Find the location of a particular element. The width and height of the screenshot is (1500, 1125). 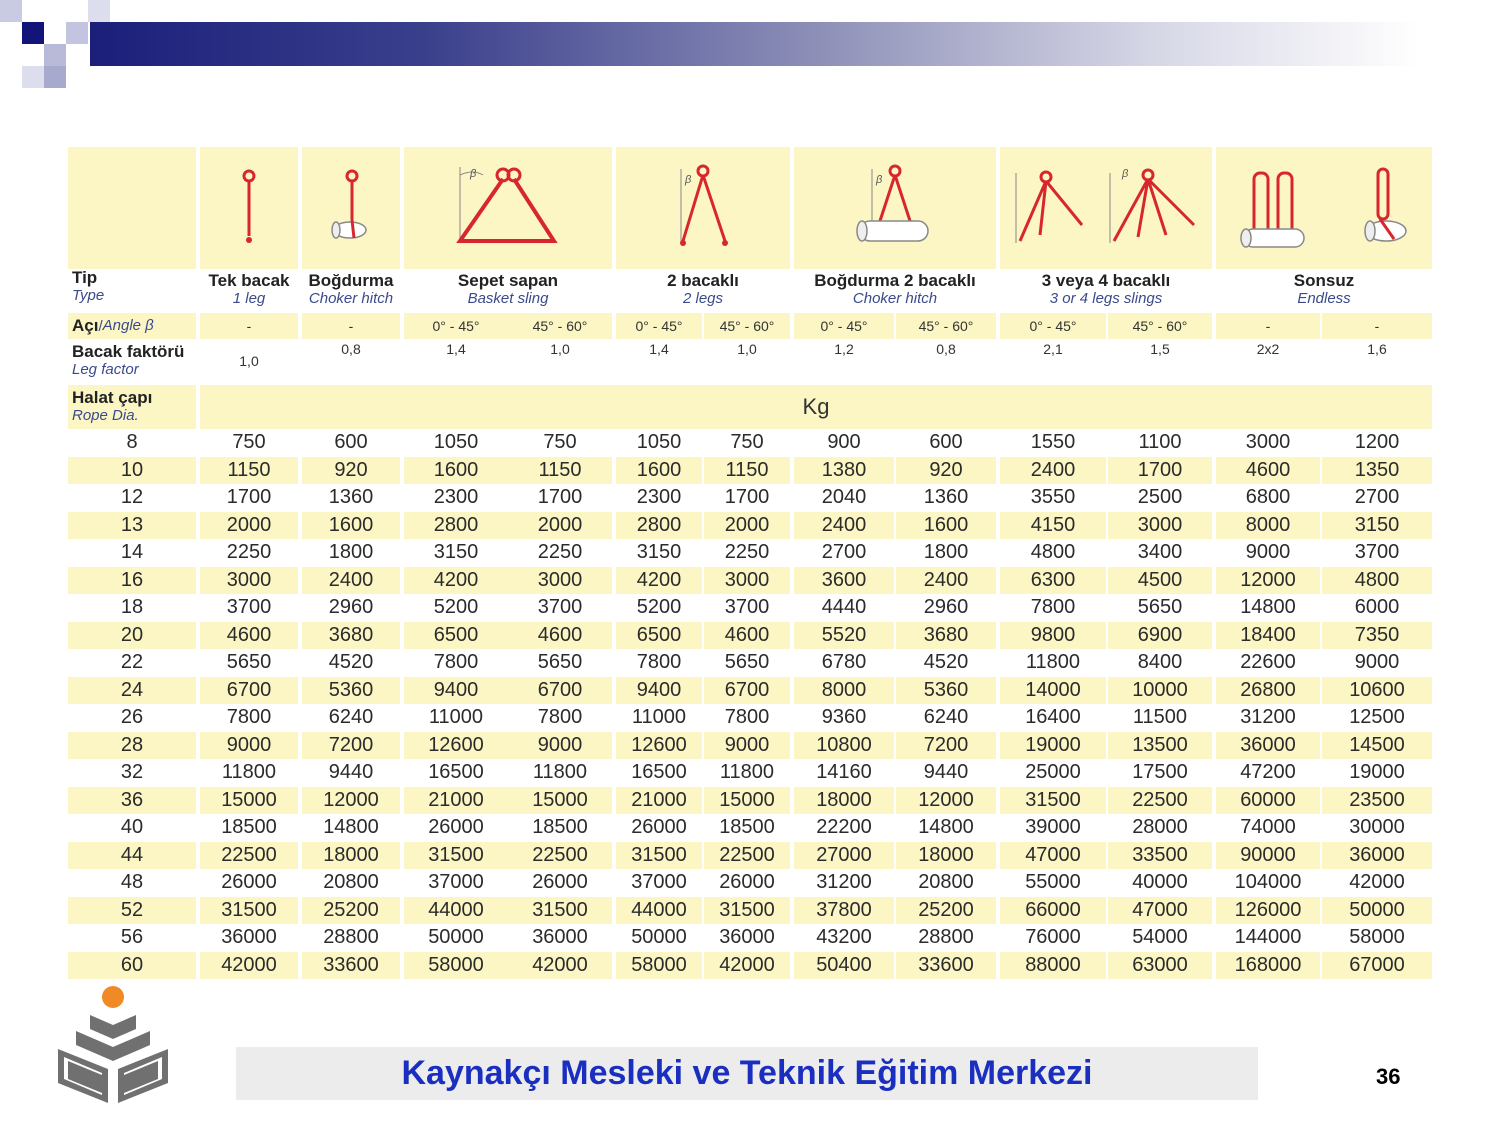

capacity-cell: 18400 is located at coordinates (1268, 635).